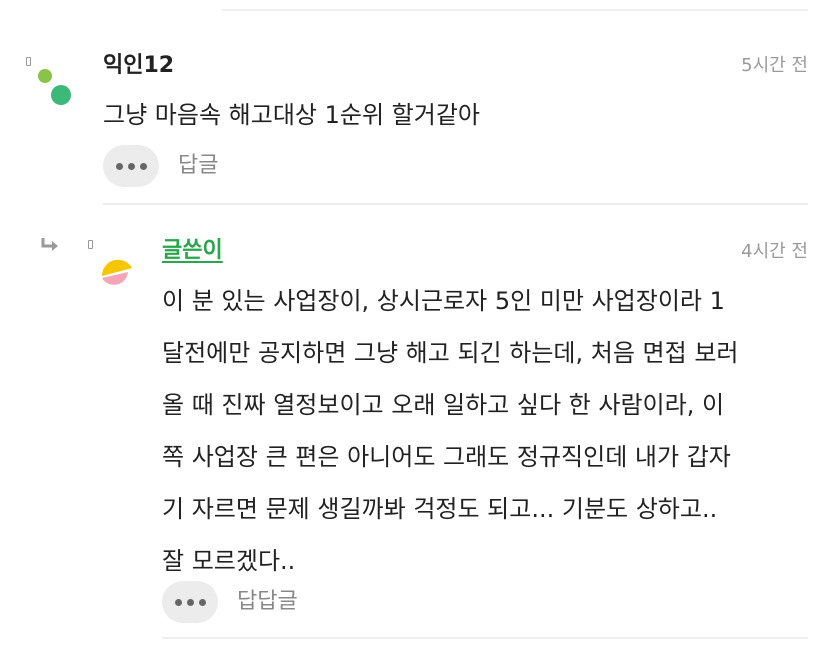 The height and width of the screenshot is (647, 828). What do you see at coordinates (291, 115) in the screenshot?
I see `comment-text: 그냥 마음속 해고대상 1순위 할거같아` at bounding box center [291, 115].